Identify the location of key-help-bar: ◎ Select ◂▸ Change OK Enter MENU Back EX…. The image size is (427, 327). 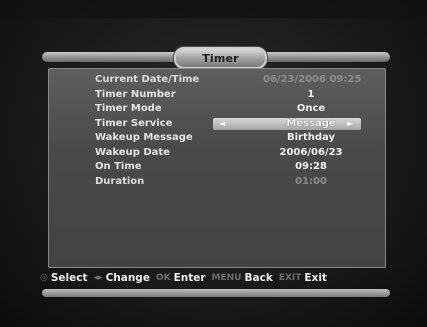
(216, 278).